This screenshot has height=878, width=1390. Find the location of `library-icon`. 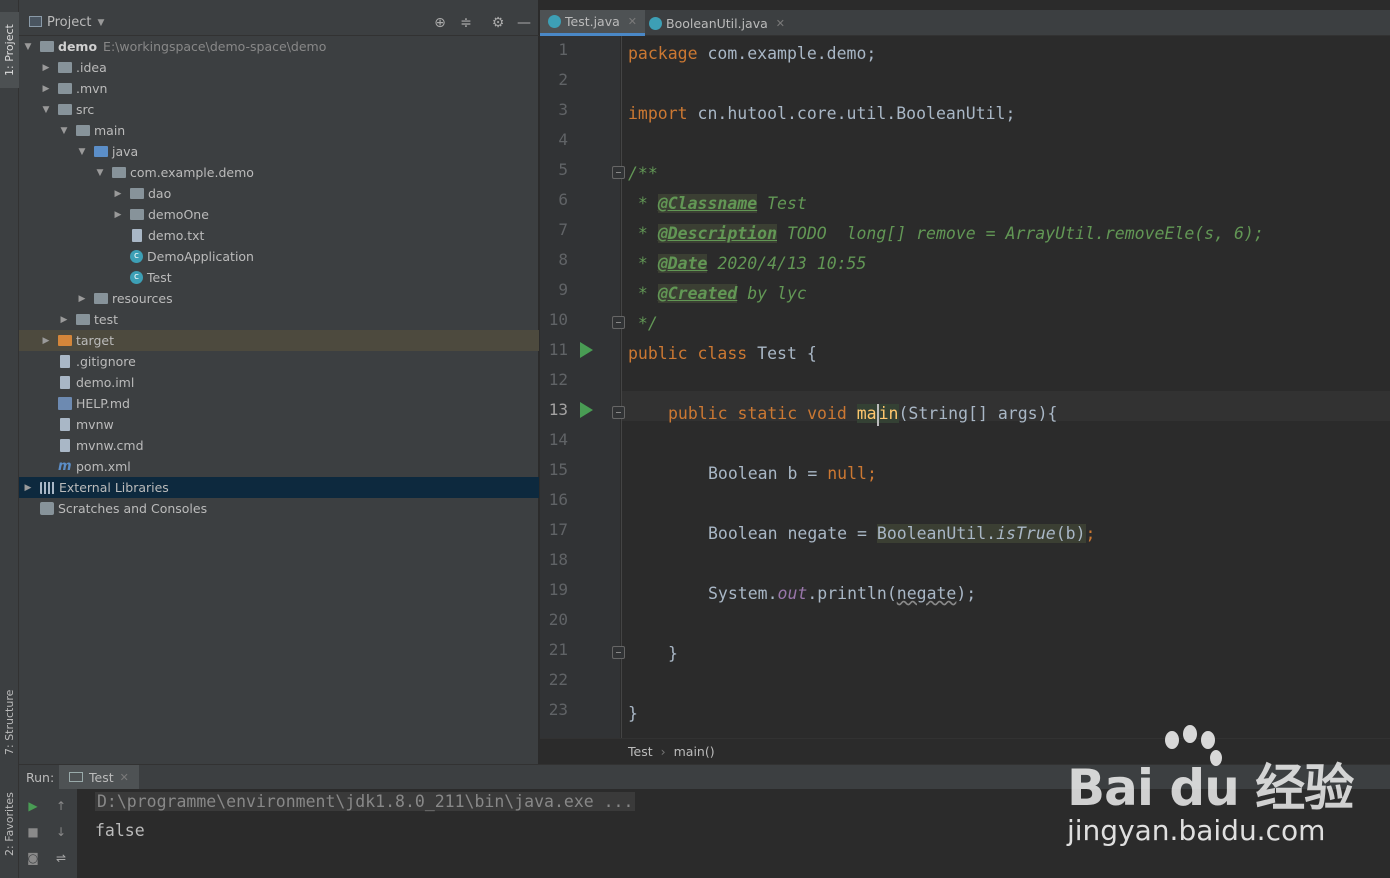

library-icon is located at coordinates (47, 487).